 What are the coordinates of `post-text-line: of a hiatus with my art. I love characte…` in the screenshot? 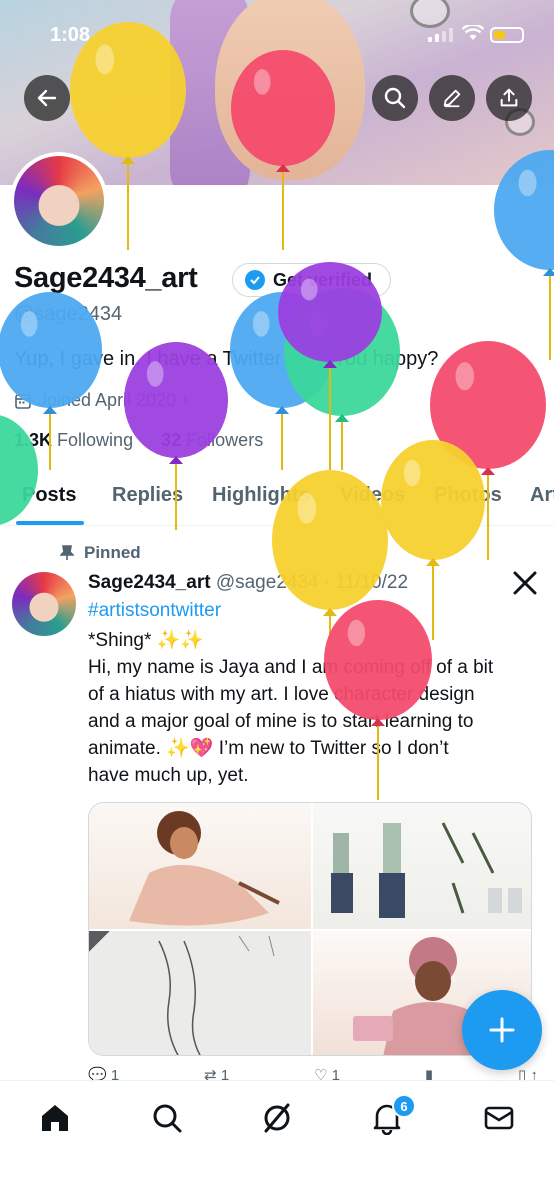 It's located at (281, 694).